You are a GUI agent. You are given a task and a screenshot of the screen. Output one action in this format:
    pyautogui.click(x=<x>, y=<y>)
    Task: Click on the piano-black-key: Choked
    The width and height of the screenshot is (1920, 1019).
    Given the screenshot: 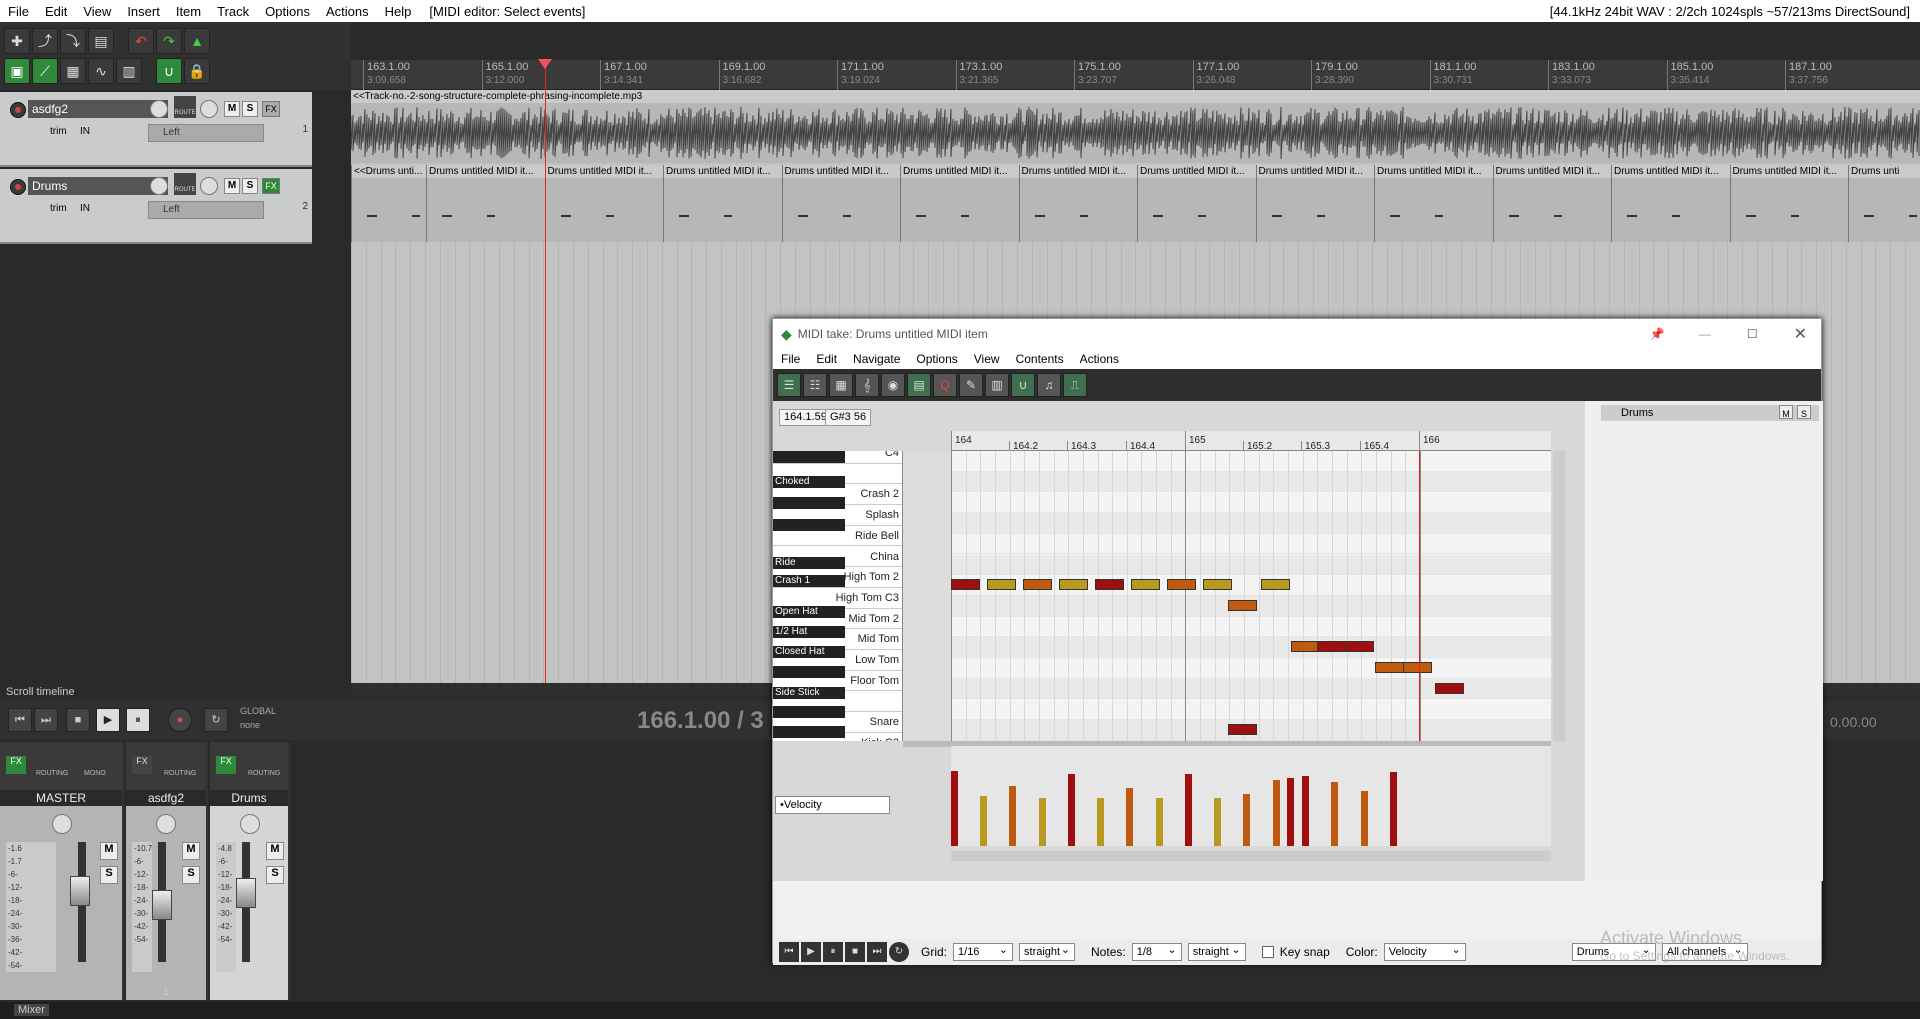 What is the action you would take?
    pyautogui.click(x=809, y=481)
    